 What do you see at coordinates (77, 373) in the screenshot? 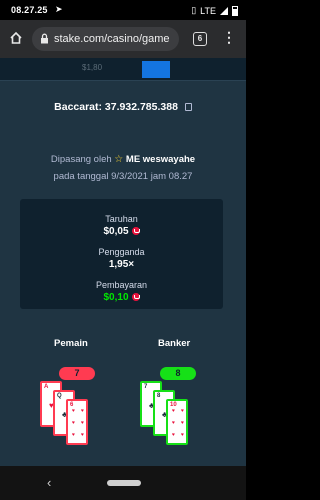
I see `player-score-badge: 7` at bounding box center [77, 373].